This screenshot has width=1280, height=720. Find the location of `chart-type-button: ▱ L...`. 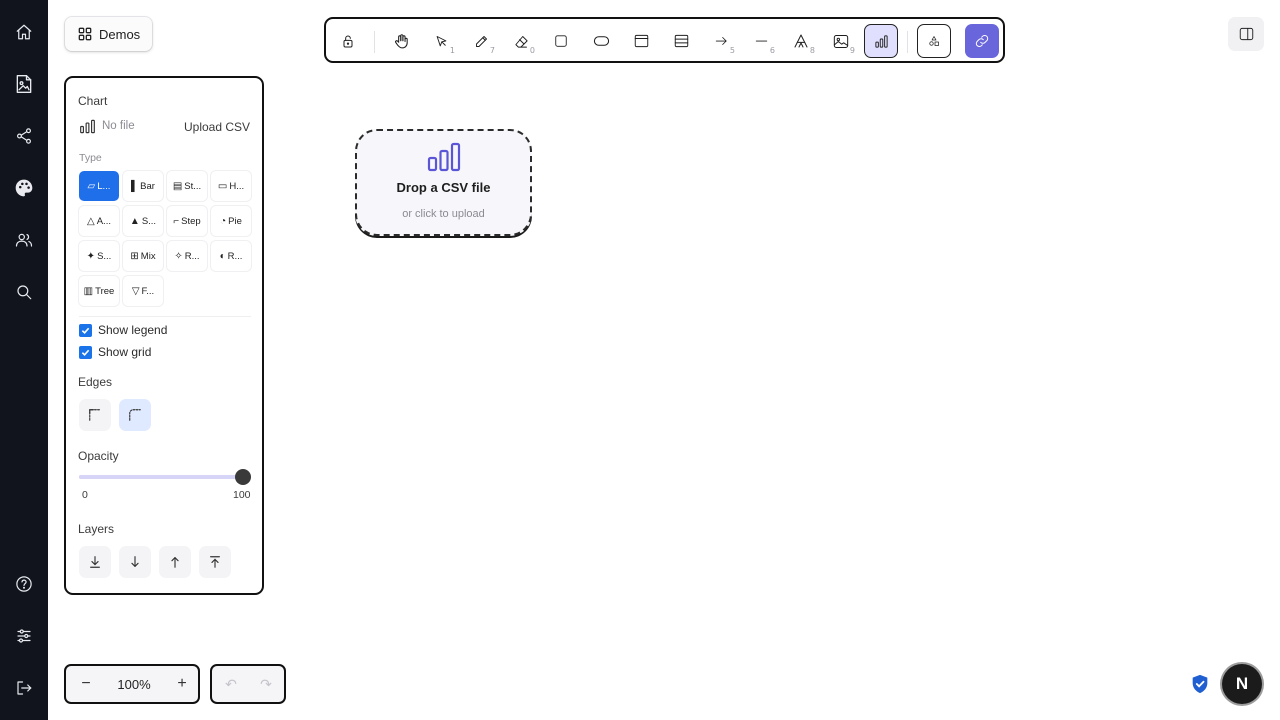

chart-type-button: ▱ L... is located at coordinates (99, 186).